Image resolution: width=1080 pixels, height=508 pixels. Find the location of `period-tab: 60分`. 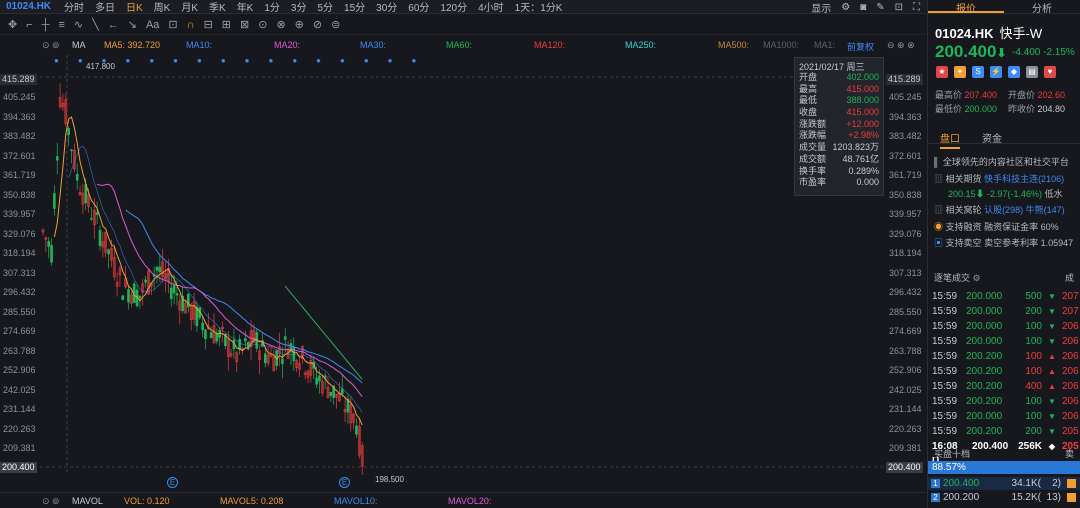

period-tab: 60分 is located at coordinates (418, 7).